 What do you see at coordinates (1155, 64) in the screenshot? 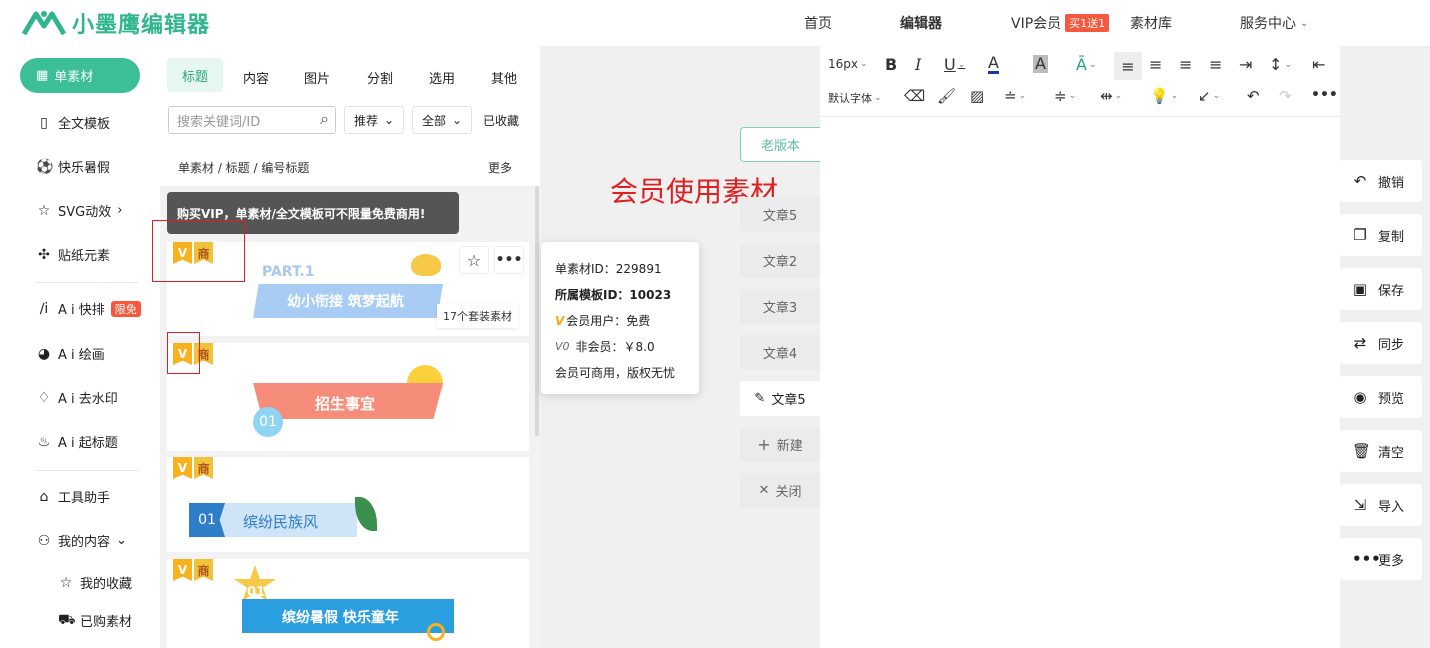
I see `align-center-icon: ≡` at bounding box center [1155, 64].